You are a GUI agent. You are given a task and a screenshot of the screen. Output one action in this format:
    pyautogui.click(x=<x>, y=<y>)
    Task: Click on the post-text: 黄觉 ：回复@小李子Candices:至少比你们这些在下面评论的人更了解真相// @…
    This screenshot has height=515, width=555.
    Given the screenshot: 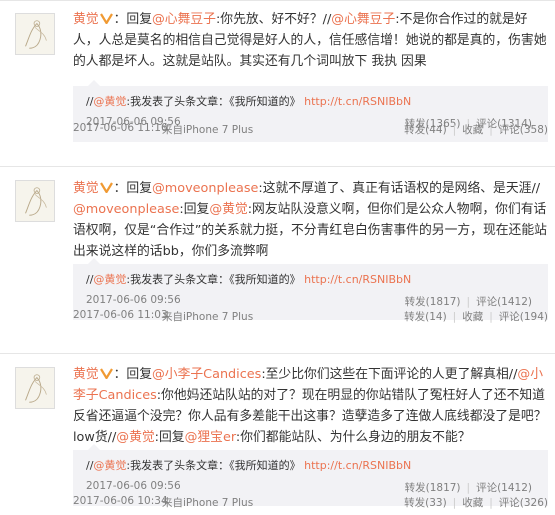 What is the action you would take?
    pyautogui.click(x=310, y=406)
    